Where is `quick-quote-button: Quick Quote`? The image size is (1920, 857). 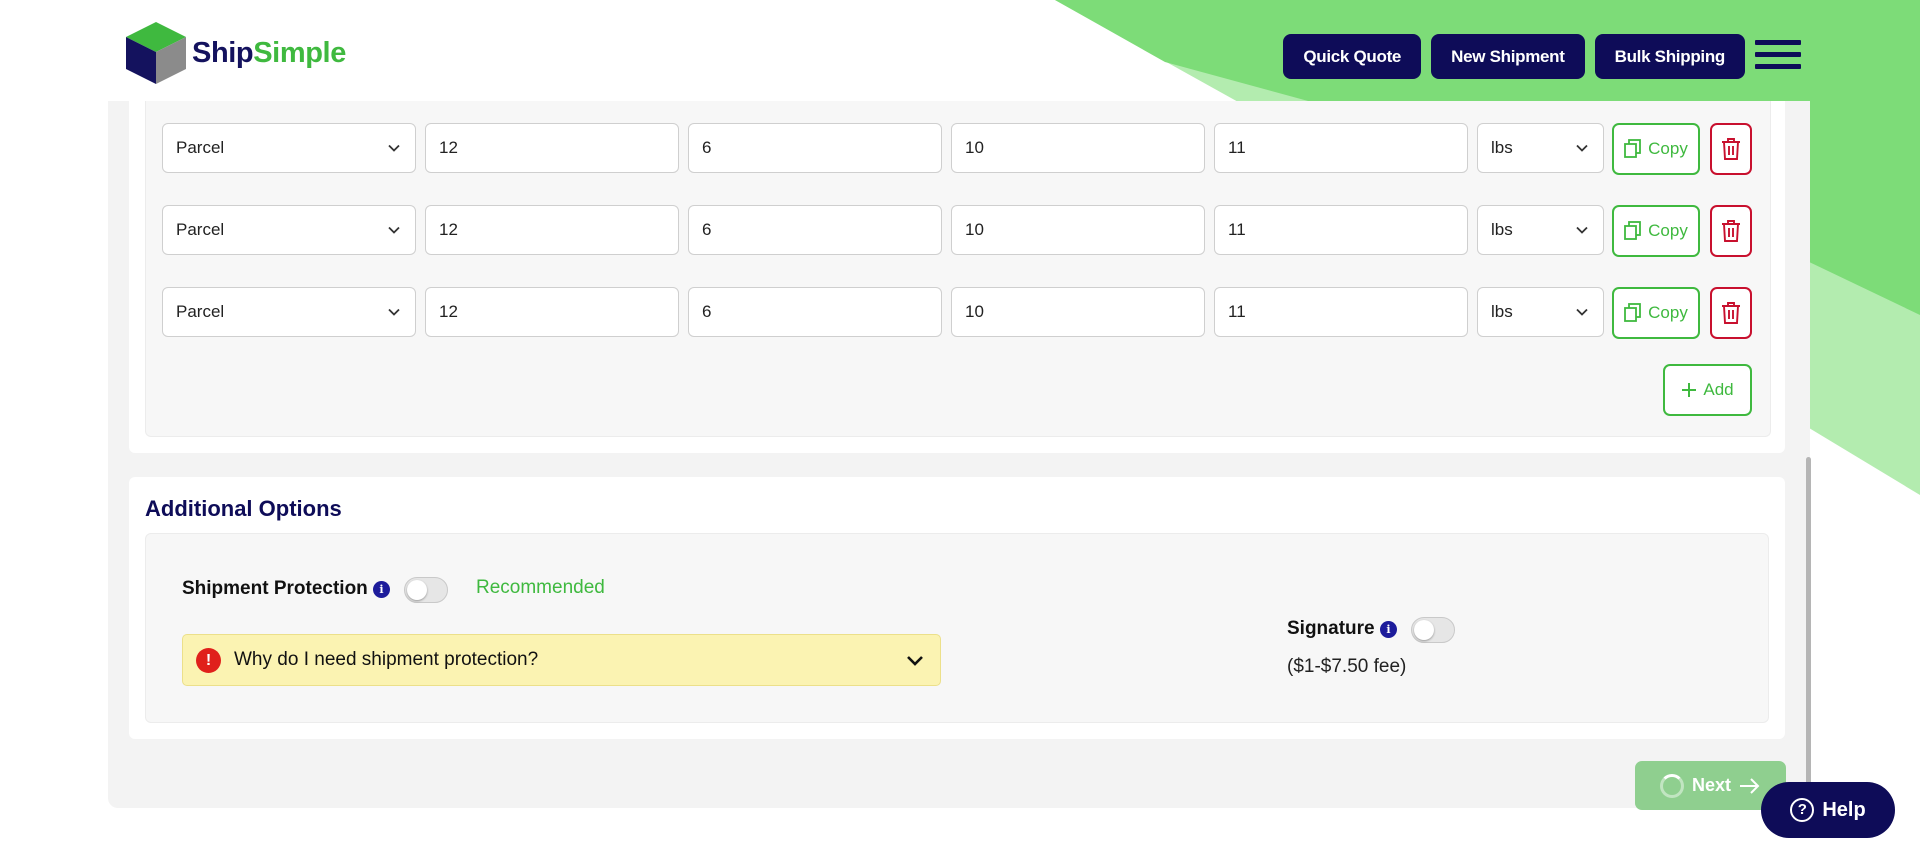 quick-quote-button: Quick Quote is located at coordinates (1352, 56).